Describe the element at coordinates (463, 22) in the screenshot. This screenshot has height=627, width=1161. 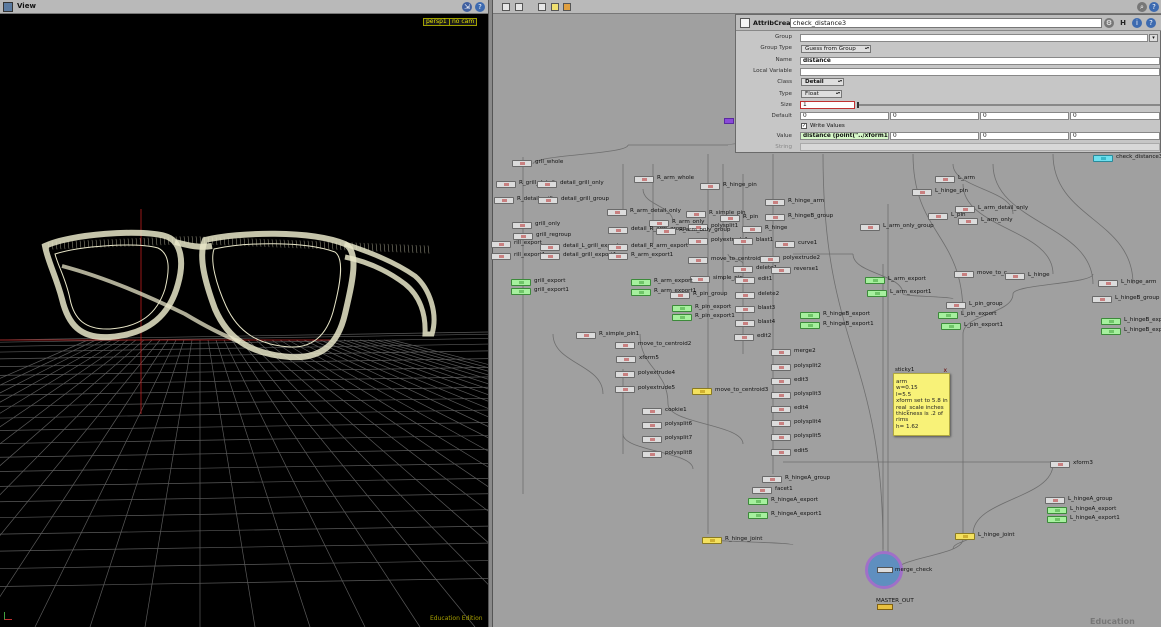
I see `camera-menu: no cam` at that location.